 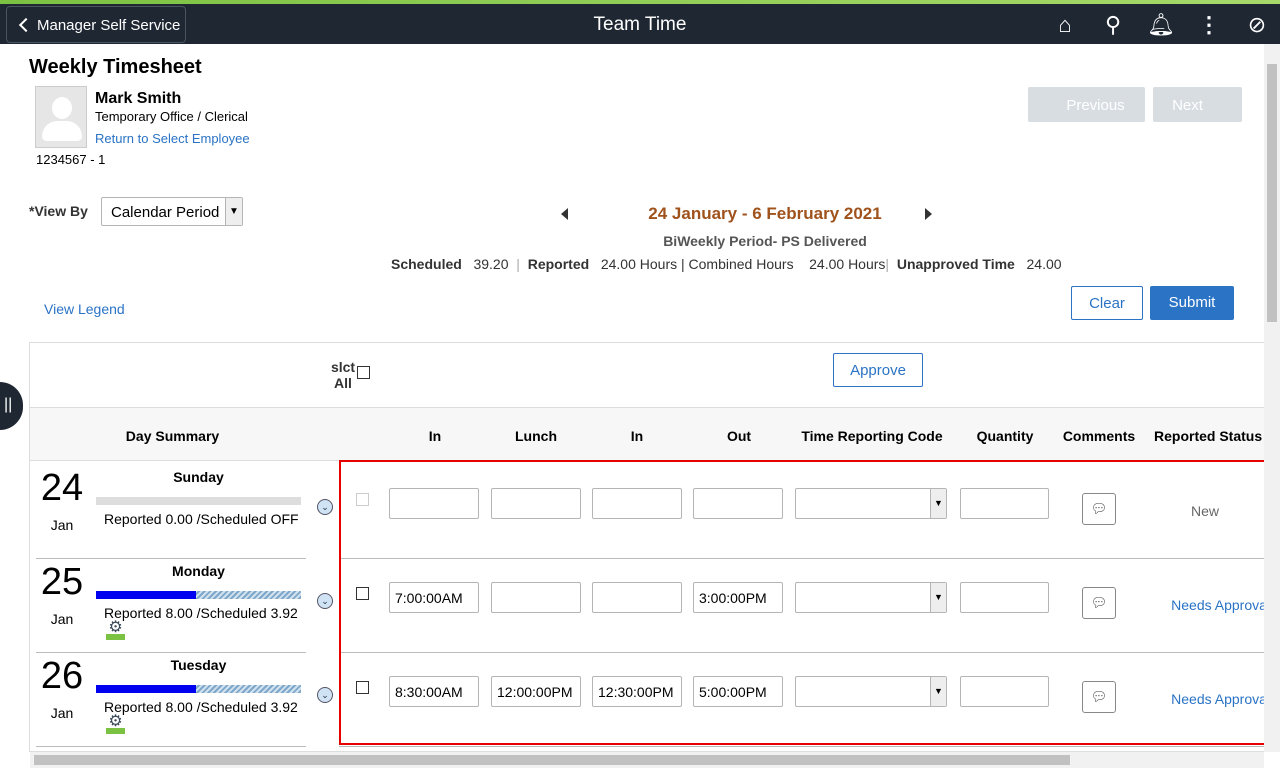 I want to click on employee-job: Temporary Office / Clerical, so click(x=171, y=116).